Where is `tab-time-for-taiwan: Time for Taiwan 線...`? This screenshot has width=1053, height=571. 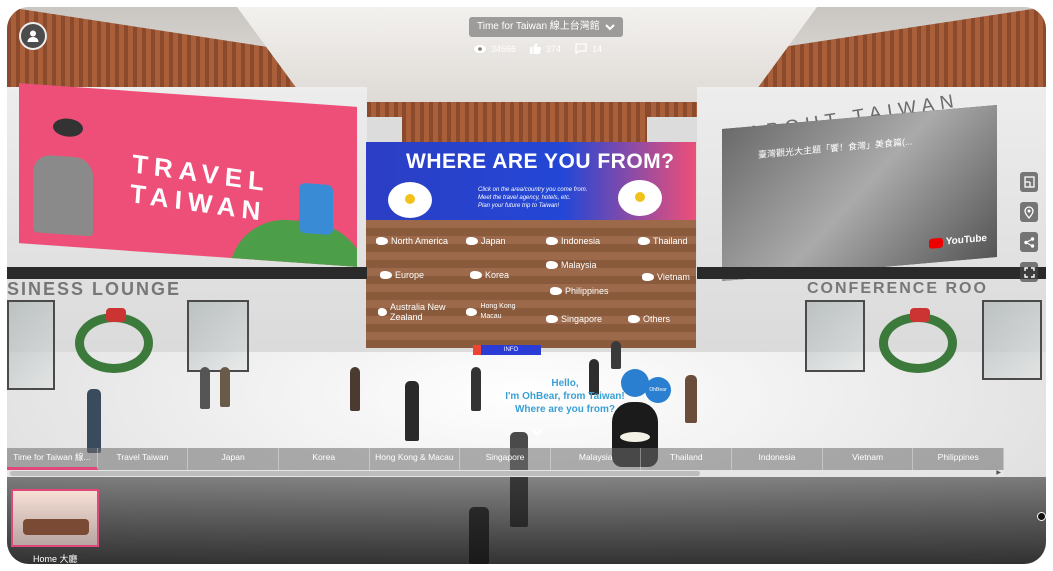
tab-time-for-taiwan: Time for Taiwan 線... is located at coordinates (52, 459).